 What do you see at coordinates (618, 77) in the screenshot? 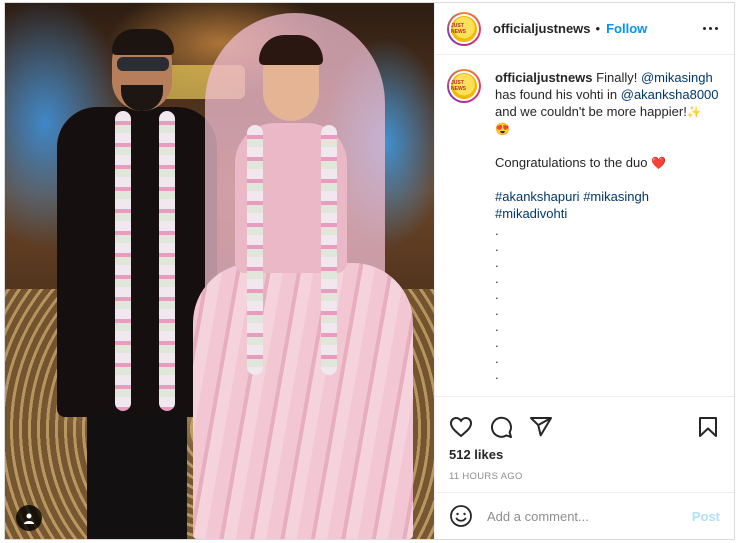
I see `caption-line1: Finally!` at bounding box center [618, 77].